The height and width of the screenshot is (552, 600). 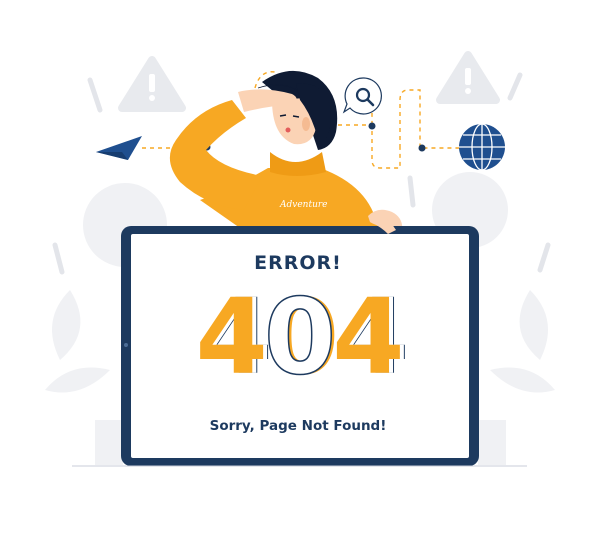 I want to click on leaf-right, so click(x=533, y=325).